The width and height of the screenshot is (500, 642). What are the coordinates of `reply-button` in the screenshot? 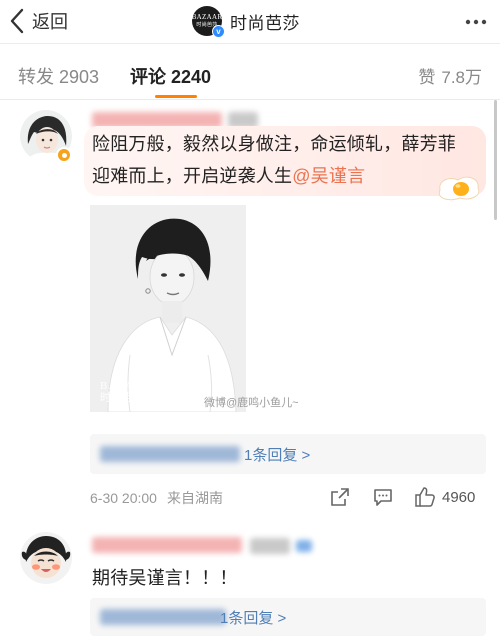 It's located at (383, 497).